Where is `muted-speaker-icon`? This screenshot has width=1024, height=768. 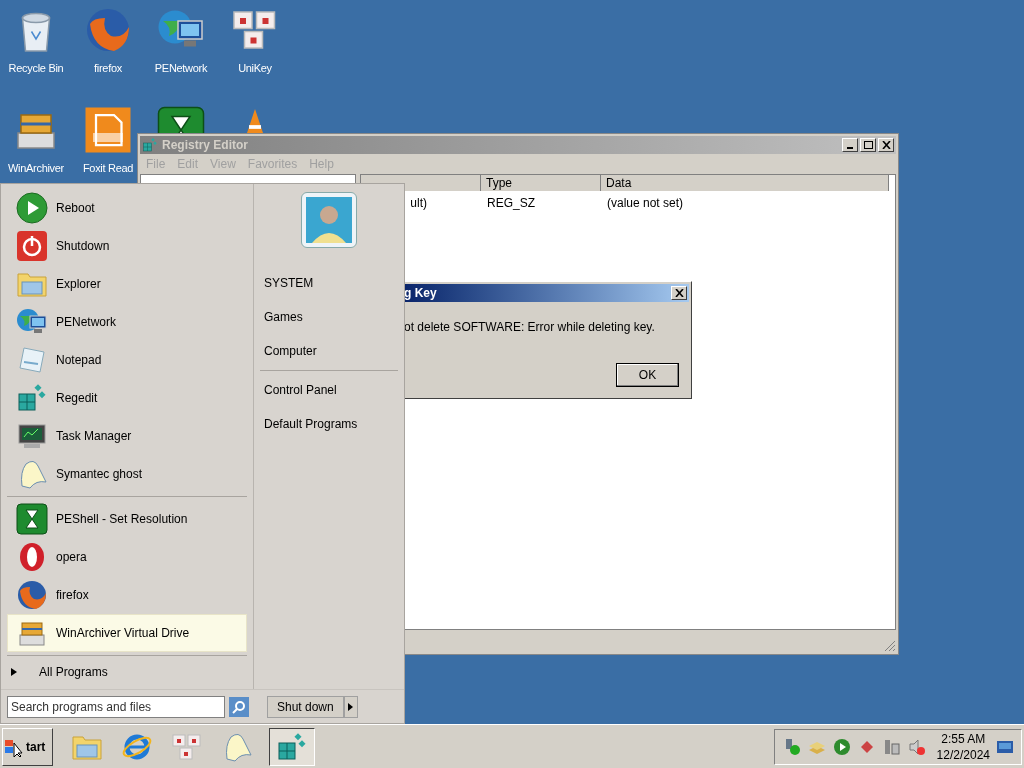
muted-speaker-icon is located at coordinates (916, 746).